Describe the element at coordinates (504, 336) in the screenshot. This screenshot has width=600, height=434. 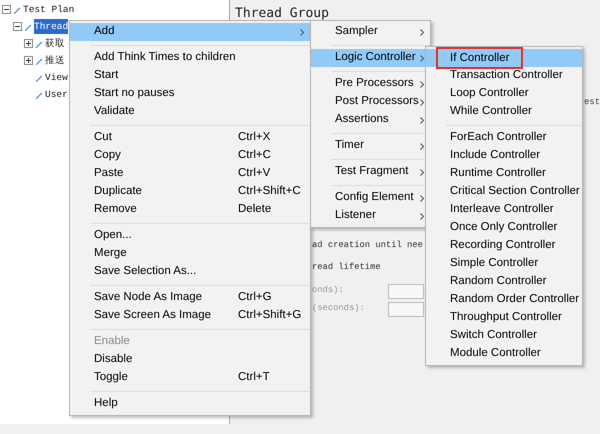
I see `menu-item: Switch Controller` at that location.